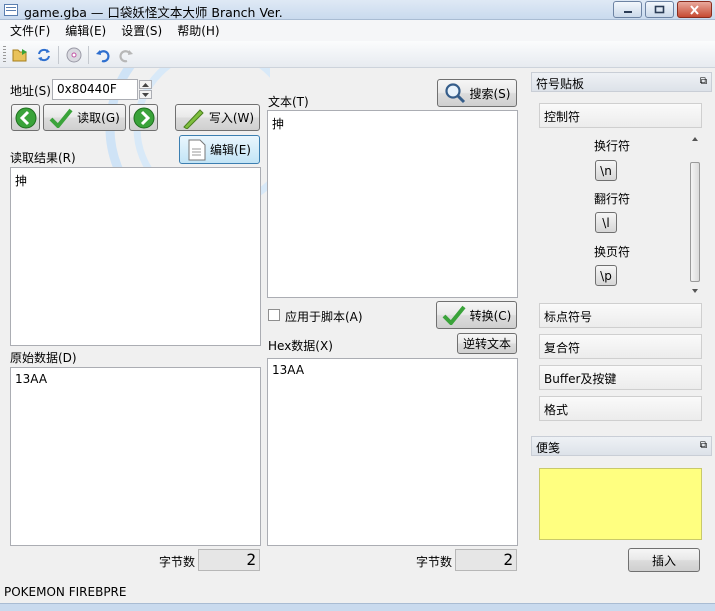  I want to click on pencil-icon, so click(193, 118).